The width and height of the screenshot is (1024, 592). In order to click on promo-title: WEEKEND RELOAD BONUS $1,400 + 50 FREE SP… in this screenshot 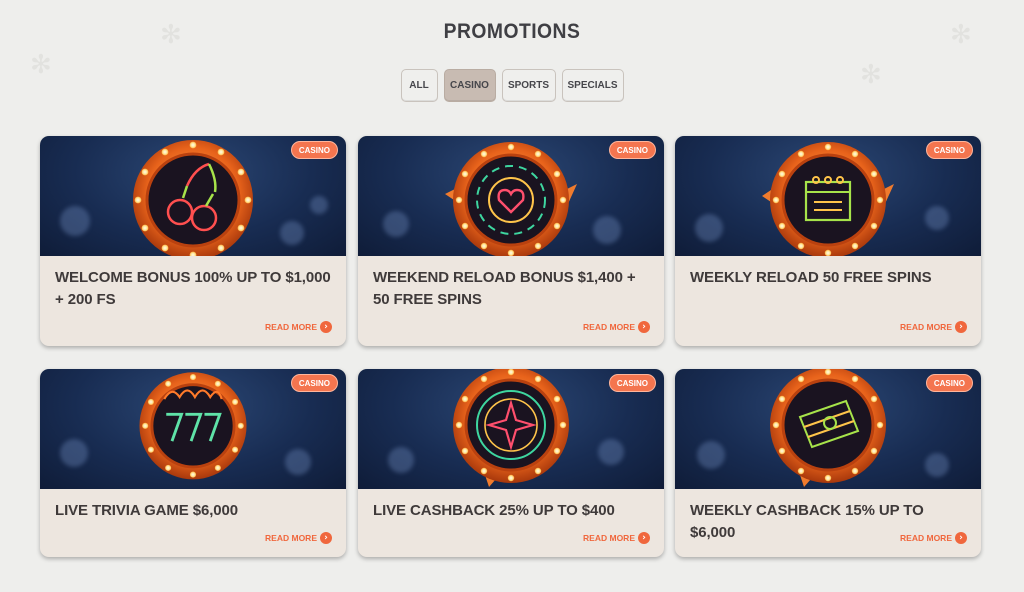, I will do `click(504, 288)`.